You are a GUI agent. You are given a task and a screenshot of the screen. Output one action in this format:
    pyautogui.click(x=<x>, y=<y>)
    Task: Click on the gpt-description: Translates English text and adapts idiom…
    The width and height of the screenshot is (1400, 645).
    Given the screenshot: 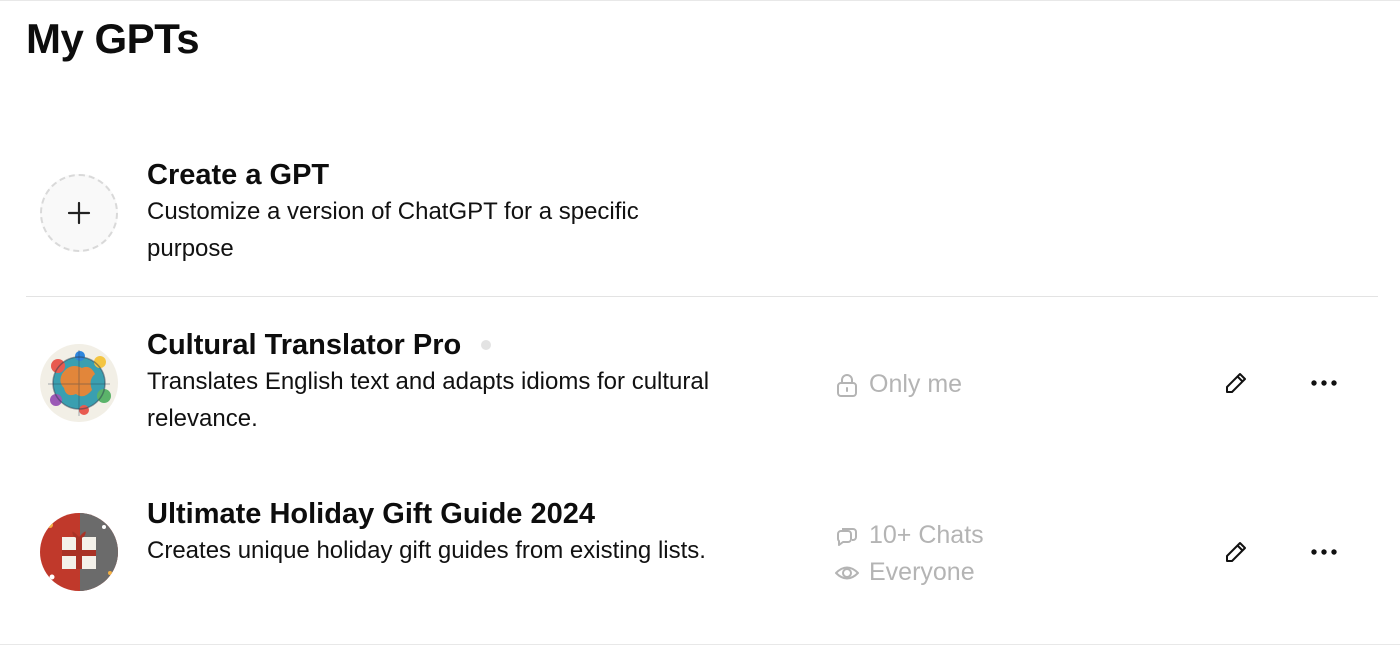 What is the action you would take?
    pyautogui.click(x=428, y=400)
    